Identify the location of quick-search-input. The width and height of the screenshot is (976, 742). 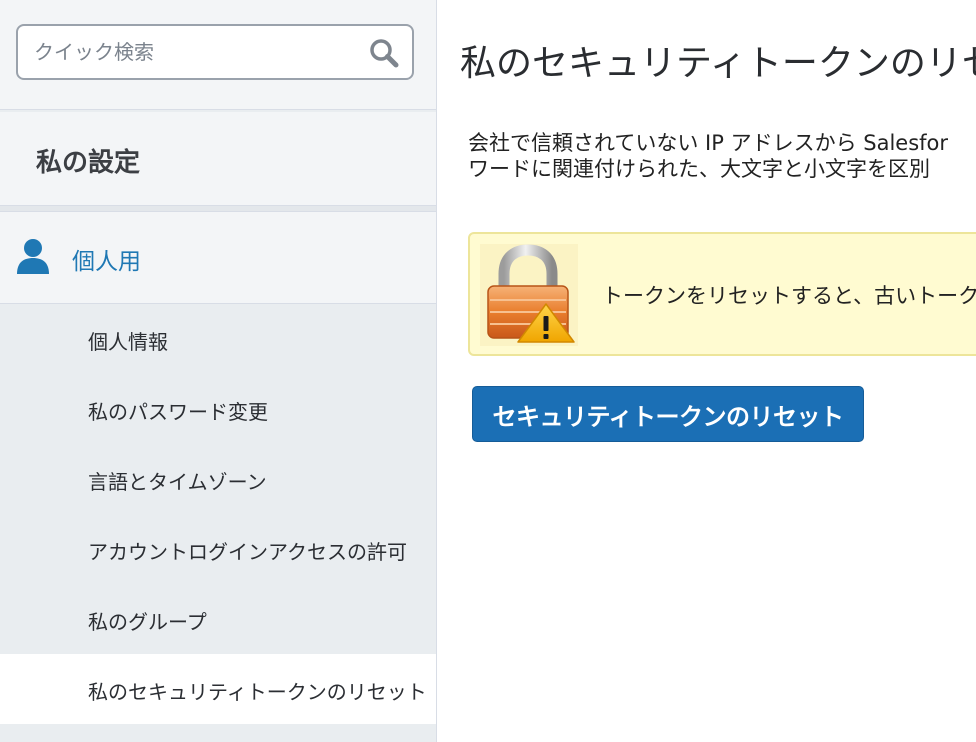
(215, 52).